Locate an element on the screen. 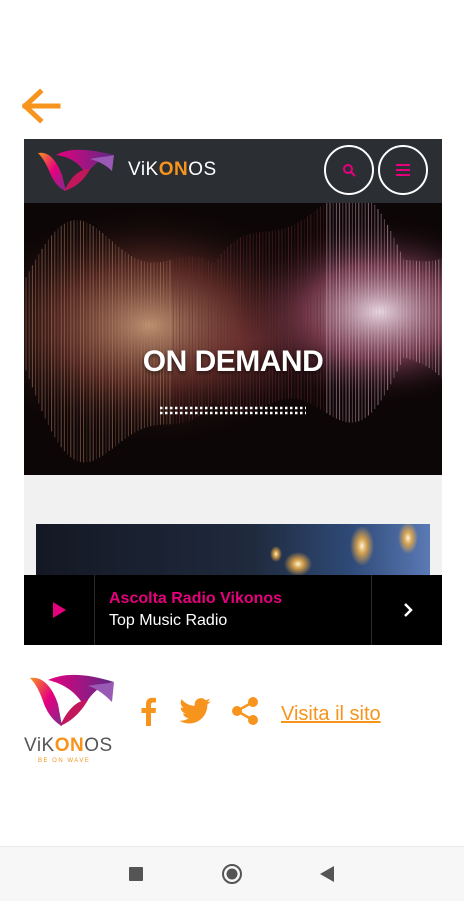 The image size is (464, 901). arrow-left-icon is located at coordinates (41, 106).